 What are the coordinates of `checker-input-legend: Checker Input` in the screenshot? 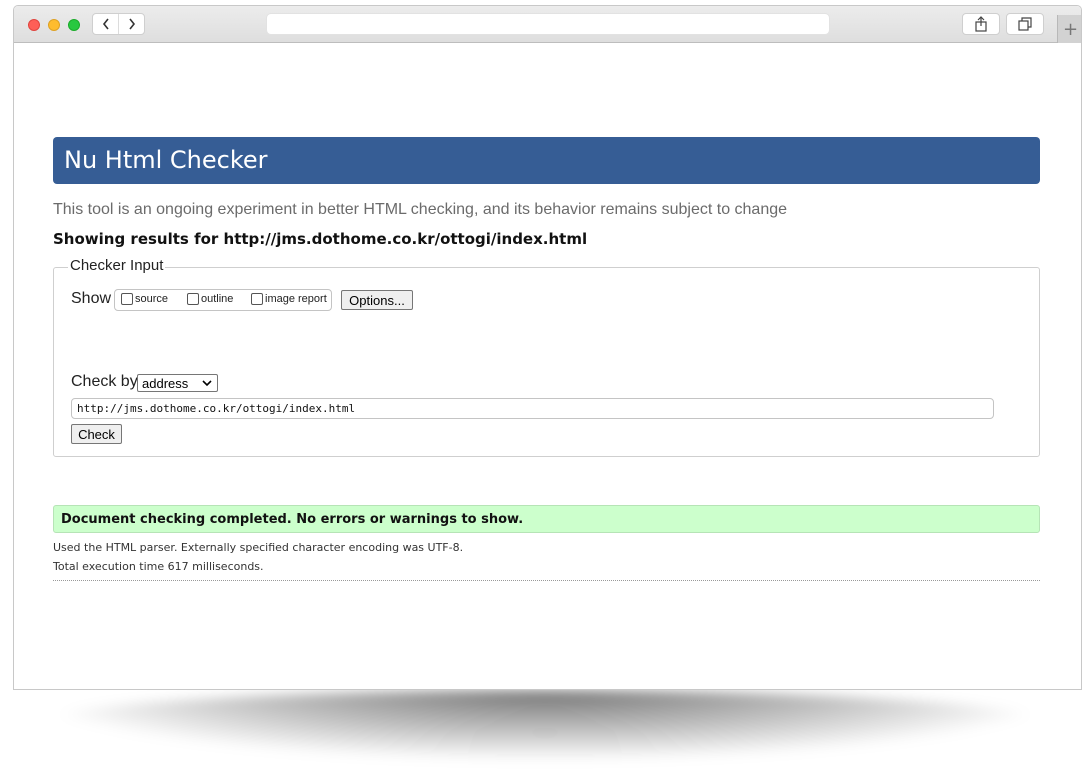 It's located at (117, 265).